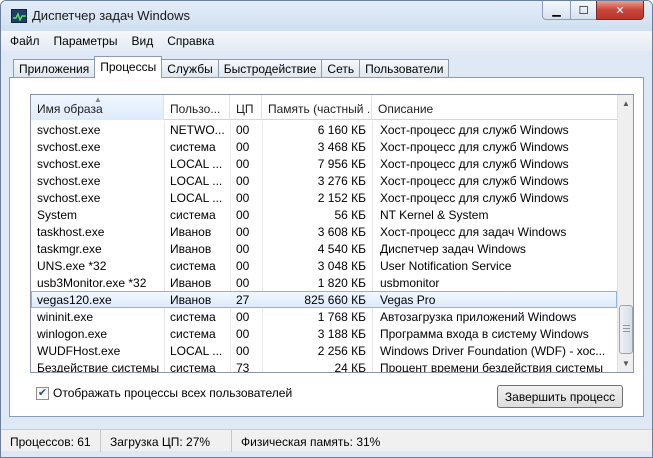 Image resolution: width=653 pixels, height=458 pixels. What do you see at coordinates (341, 351) in the screenshot?
I see `process-memory-cell: 2 256 КБ` at bounding box center [341, 351].